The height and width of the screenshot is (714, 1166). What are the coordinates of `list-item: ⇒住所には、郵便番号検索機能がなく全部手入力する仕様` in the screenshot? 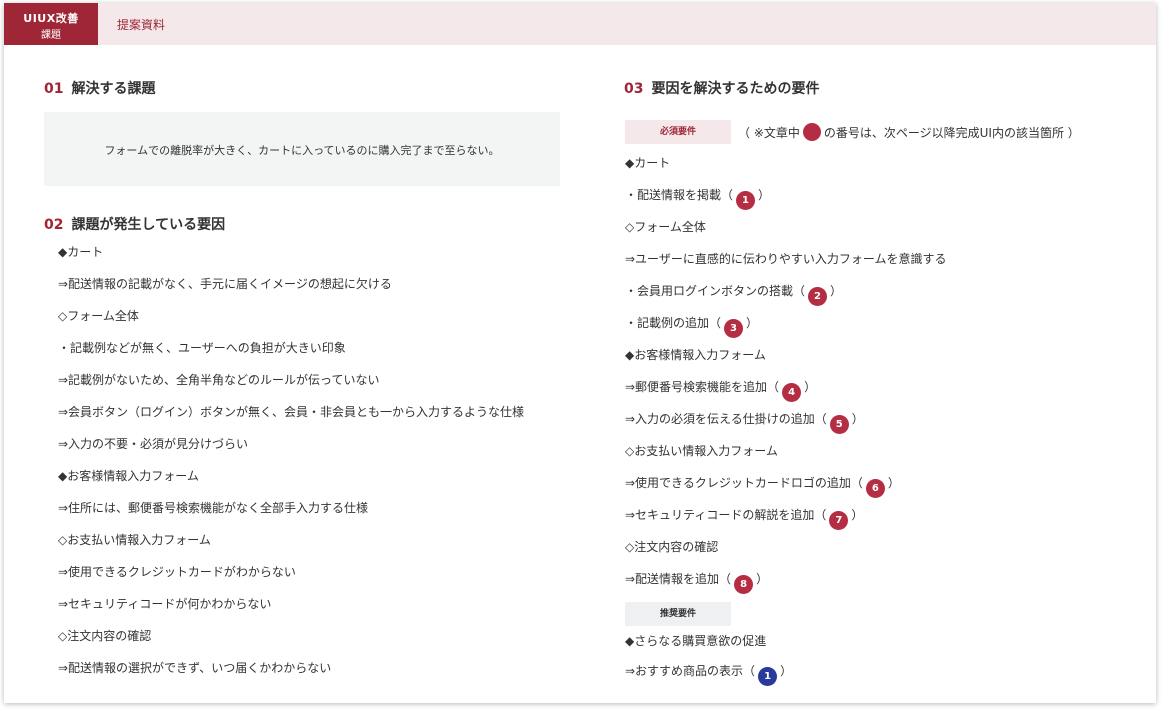 It's located at (213, 508).